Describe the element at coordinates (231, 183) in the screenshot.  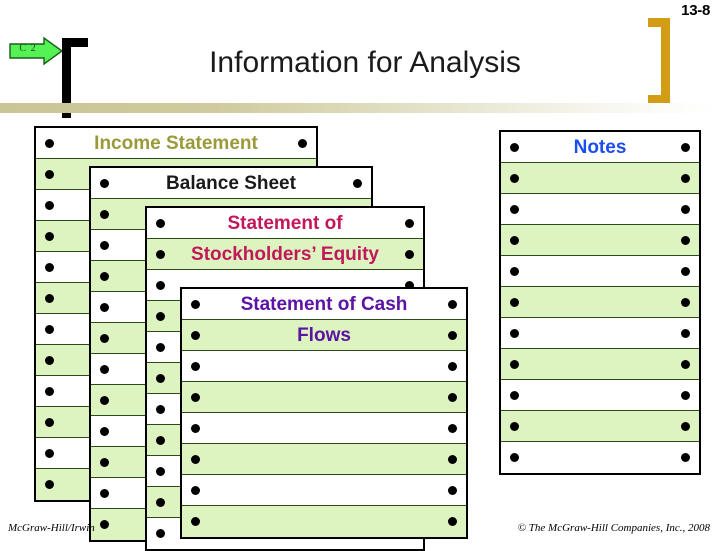
I see `document-heading: Balance Sheet` at that location.